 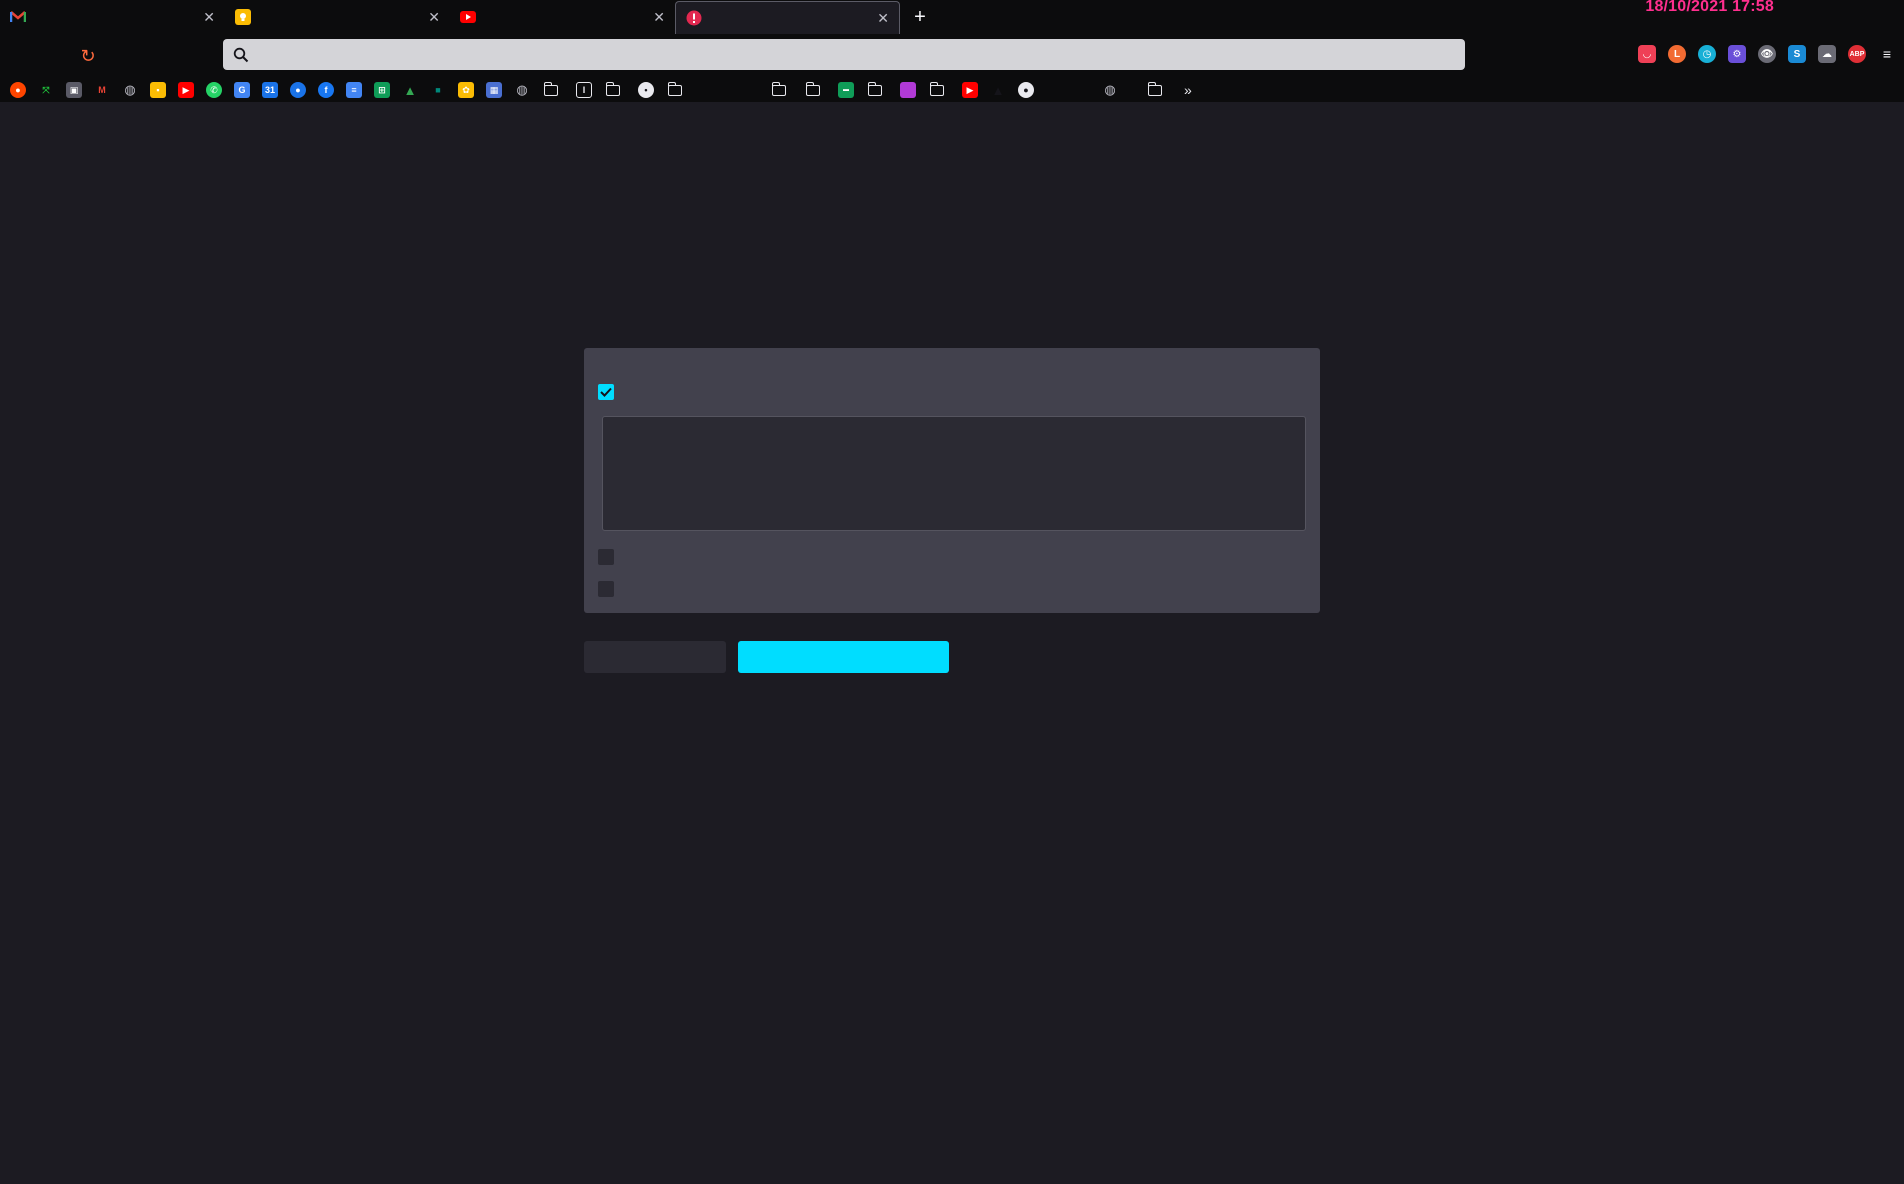 What do you see at coordinates (1797, 54) in the screenshot?
I see `extension-s-icon: S` at bounding box center [1797, 54].